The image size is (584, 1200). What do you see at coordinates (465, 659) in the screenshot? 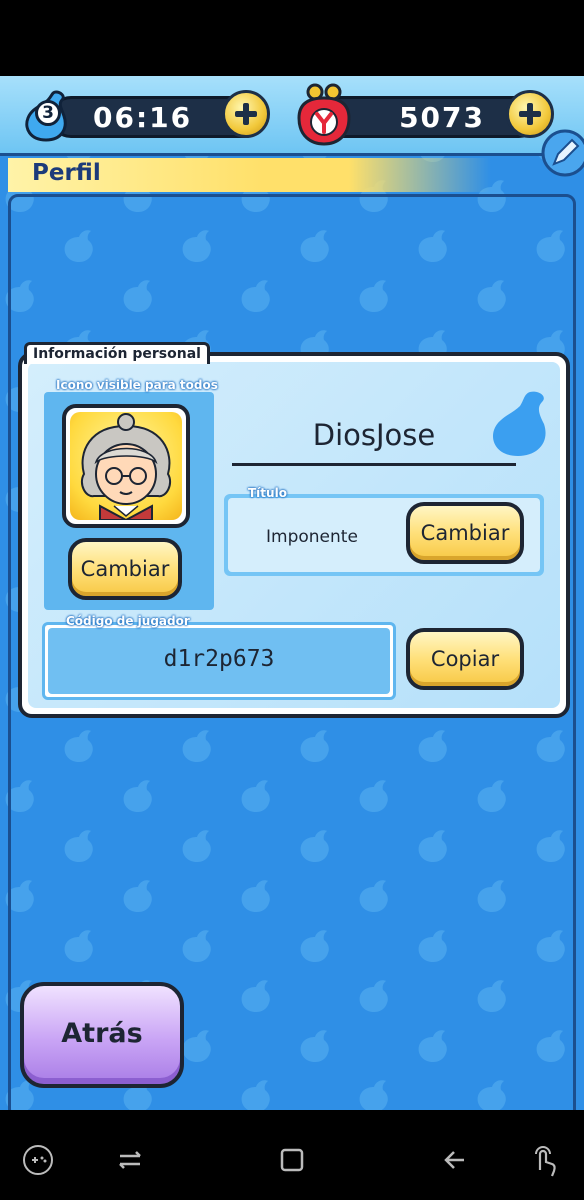
I see `copy-code-button: Copiar` at bounding box center [465, 659].